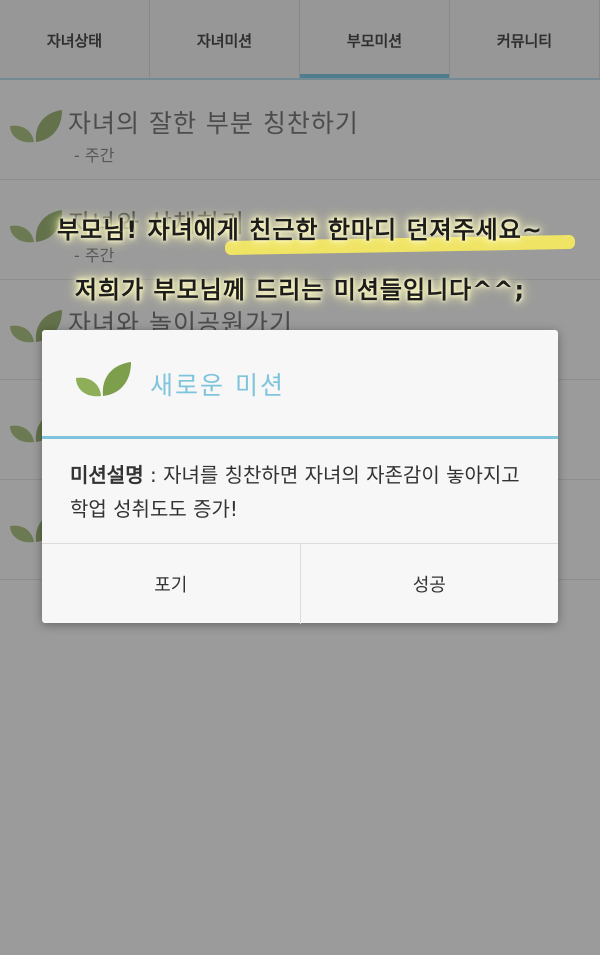 The height and width of the screenshot is (955, 600). I want to click on dialog-title: 새로운 미션, so click(217, 385).